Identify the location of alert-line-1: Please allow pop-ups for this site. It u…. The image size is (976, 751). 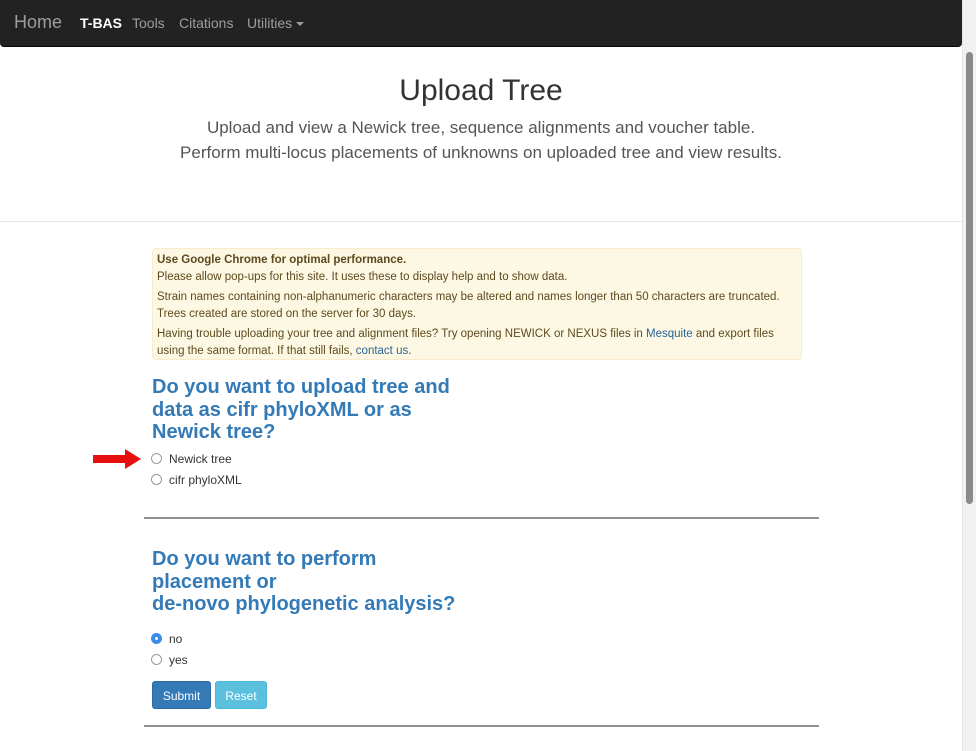
(362, 277).